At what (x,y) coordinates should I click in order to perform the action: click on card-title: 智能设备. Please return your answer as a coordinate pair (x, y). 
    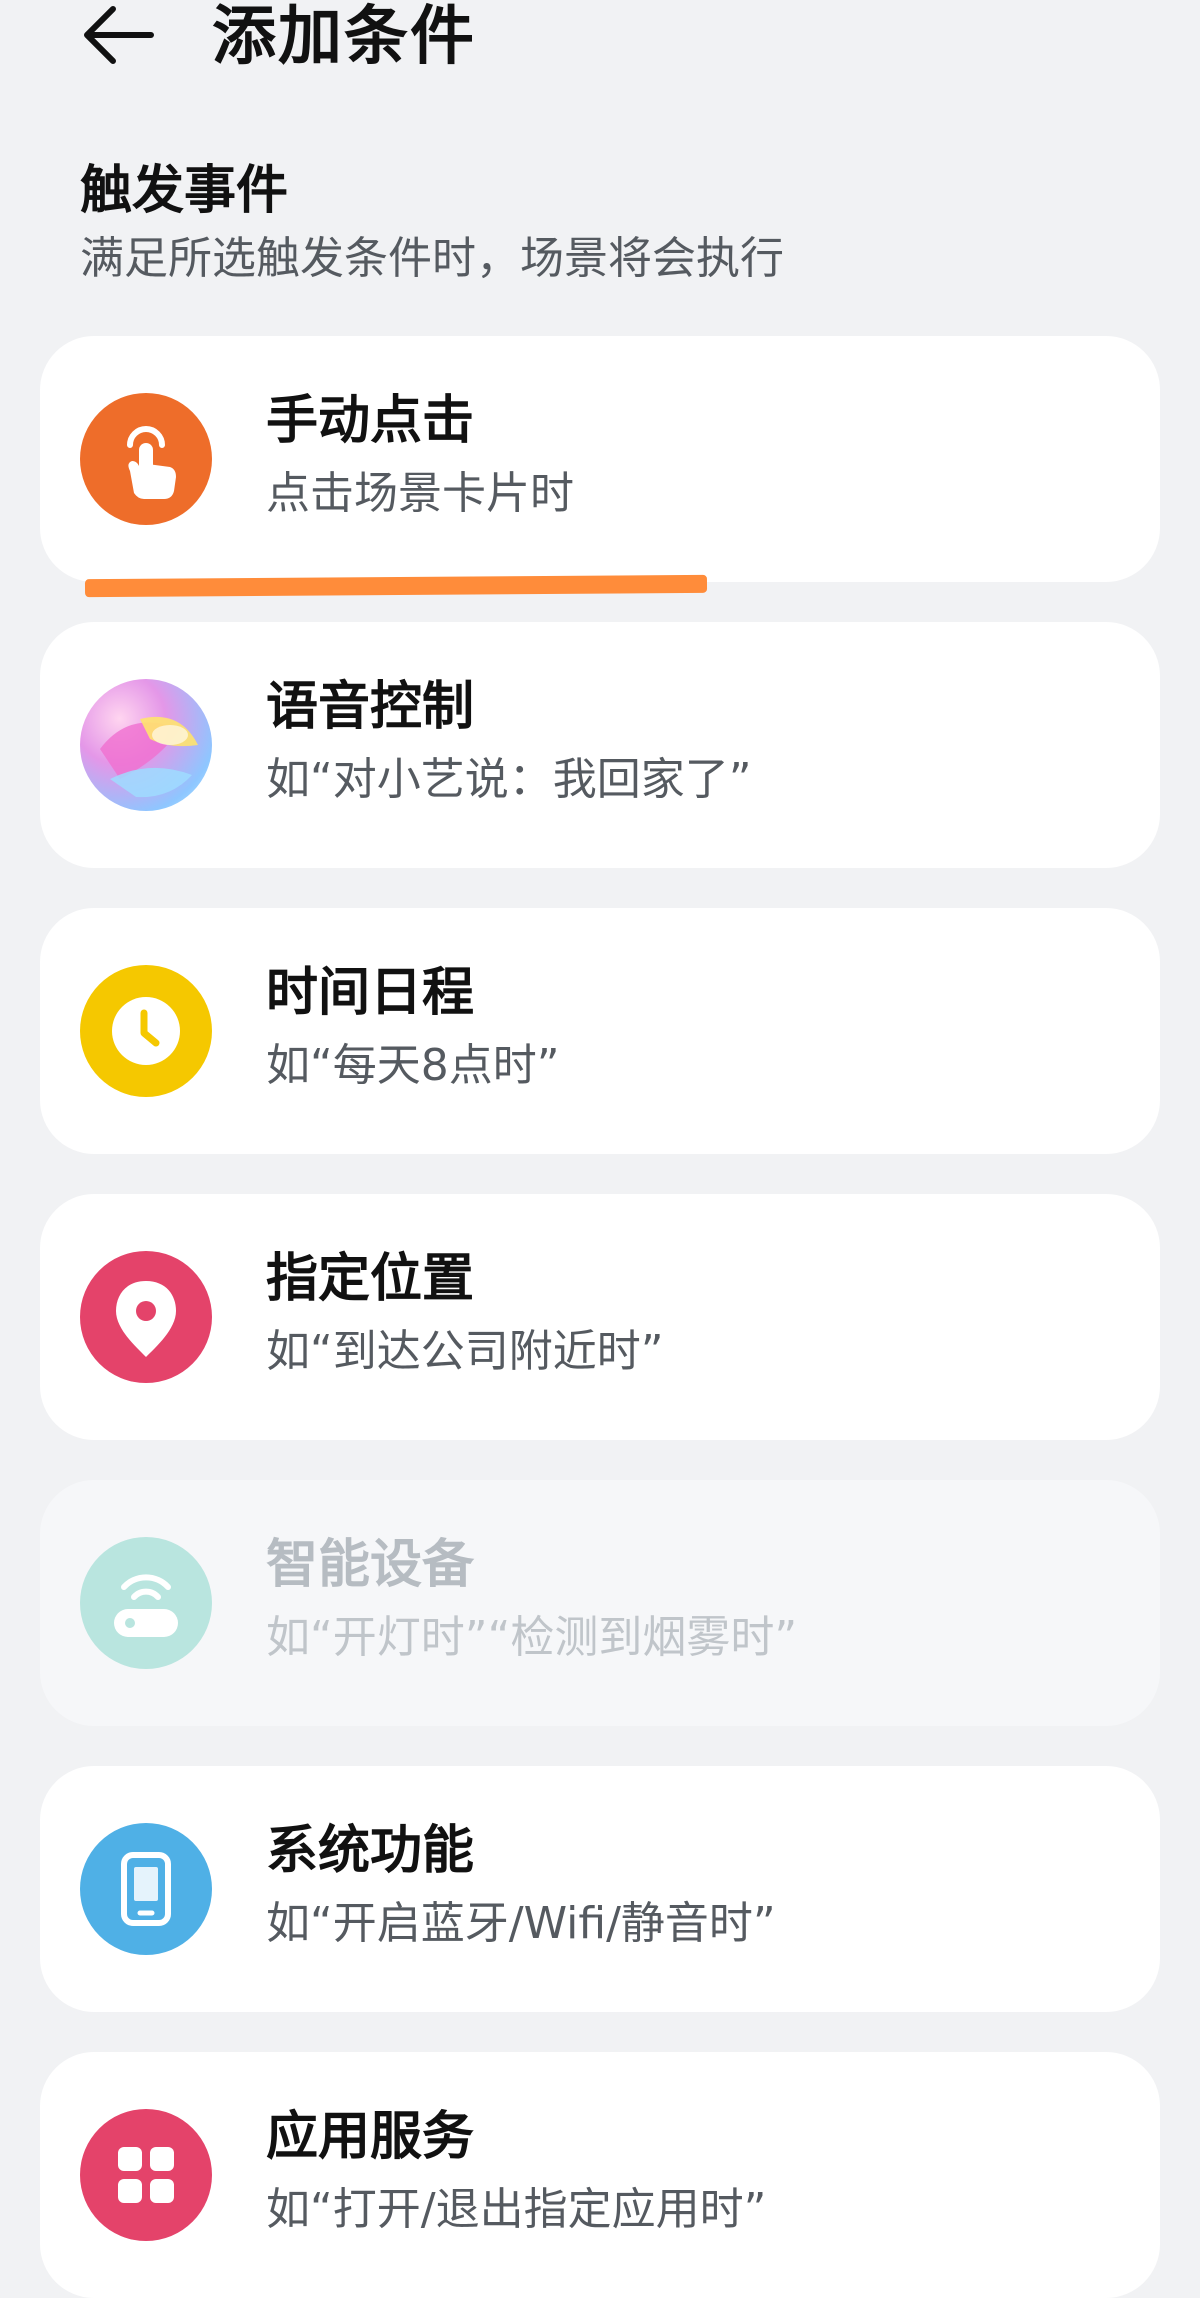
    Looking at the image, I should click on (370, 1565).